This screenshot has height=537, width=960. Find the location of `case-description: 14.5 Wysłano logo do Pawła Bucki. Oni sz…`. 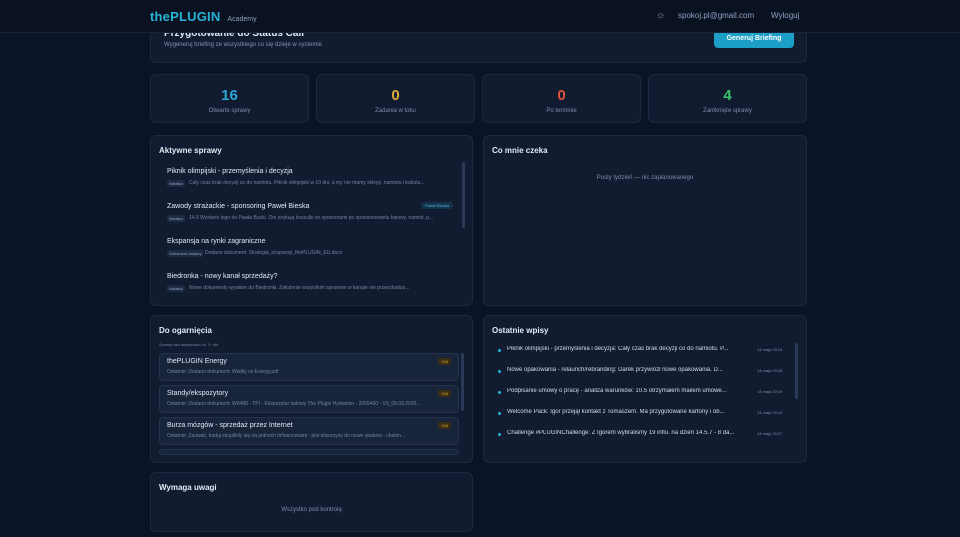

case-description: 14.5 Wysłano logo do Pawła Bucki. Oni sz… is located at coordinates (311, 218).